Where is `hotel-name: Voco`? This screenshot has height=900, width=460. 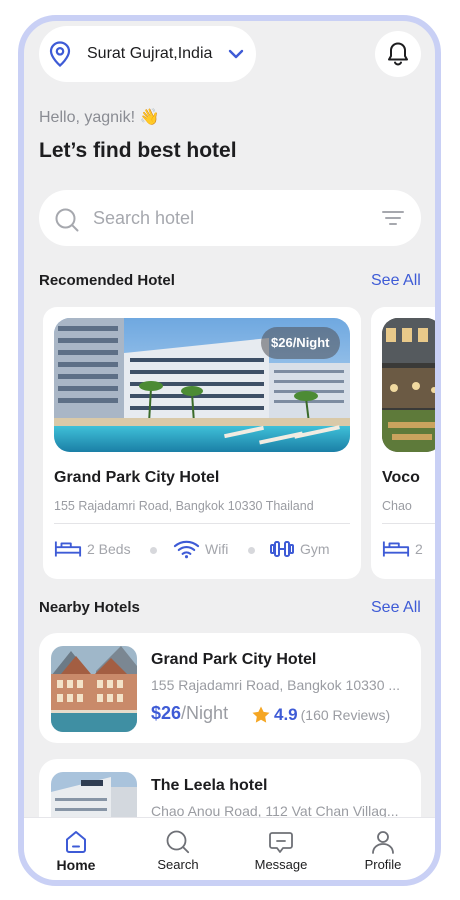 hotel-name: Voco is located at coordinates (401, 477).